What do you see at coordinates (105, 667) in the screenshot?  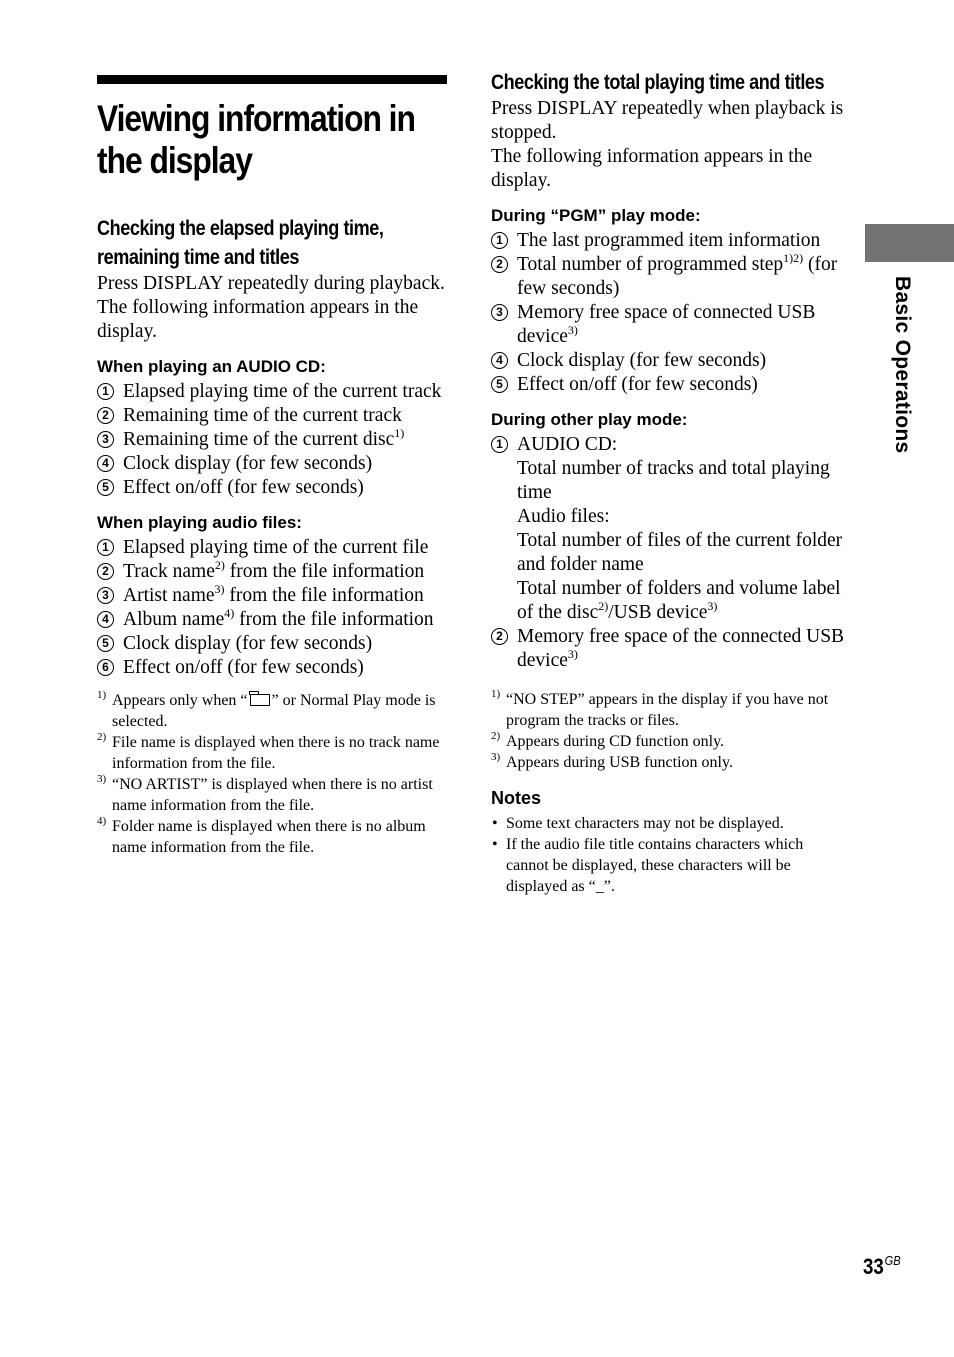 I see `circled-number: 6` at bounding box center [105, 667].